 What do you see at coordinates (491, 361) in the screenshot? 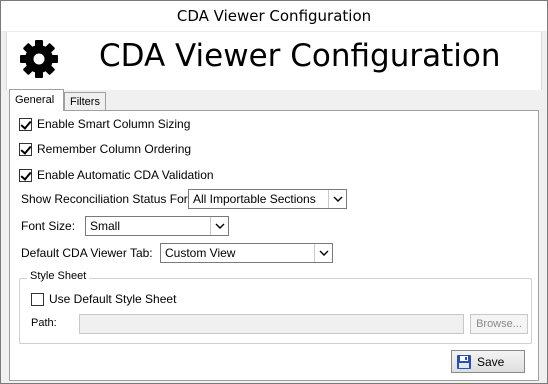
I see `save-label: Save` at bounding box center [491, 361].